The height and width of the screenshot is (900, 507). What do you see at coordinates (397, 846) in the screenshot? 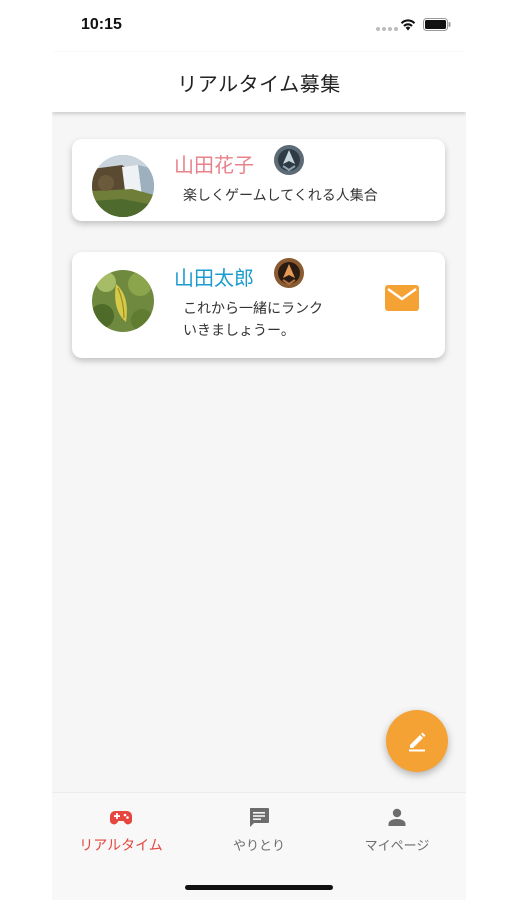
I see `tab-label: マイページ` at bounding box center [397, 846].